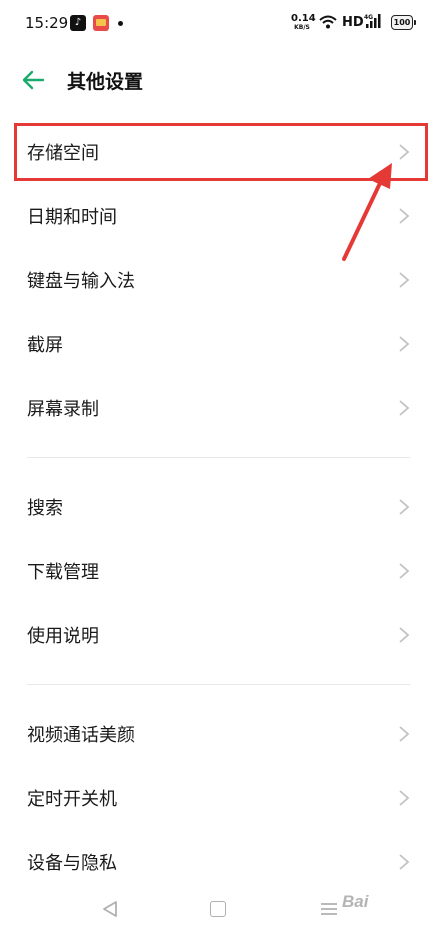 This screenshot has height=938, width=441. Describe the element at coordinates (72, 799) in the screenshot. I see `settings-item-label: 定时开关机` at that location.